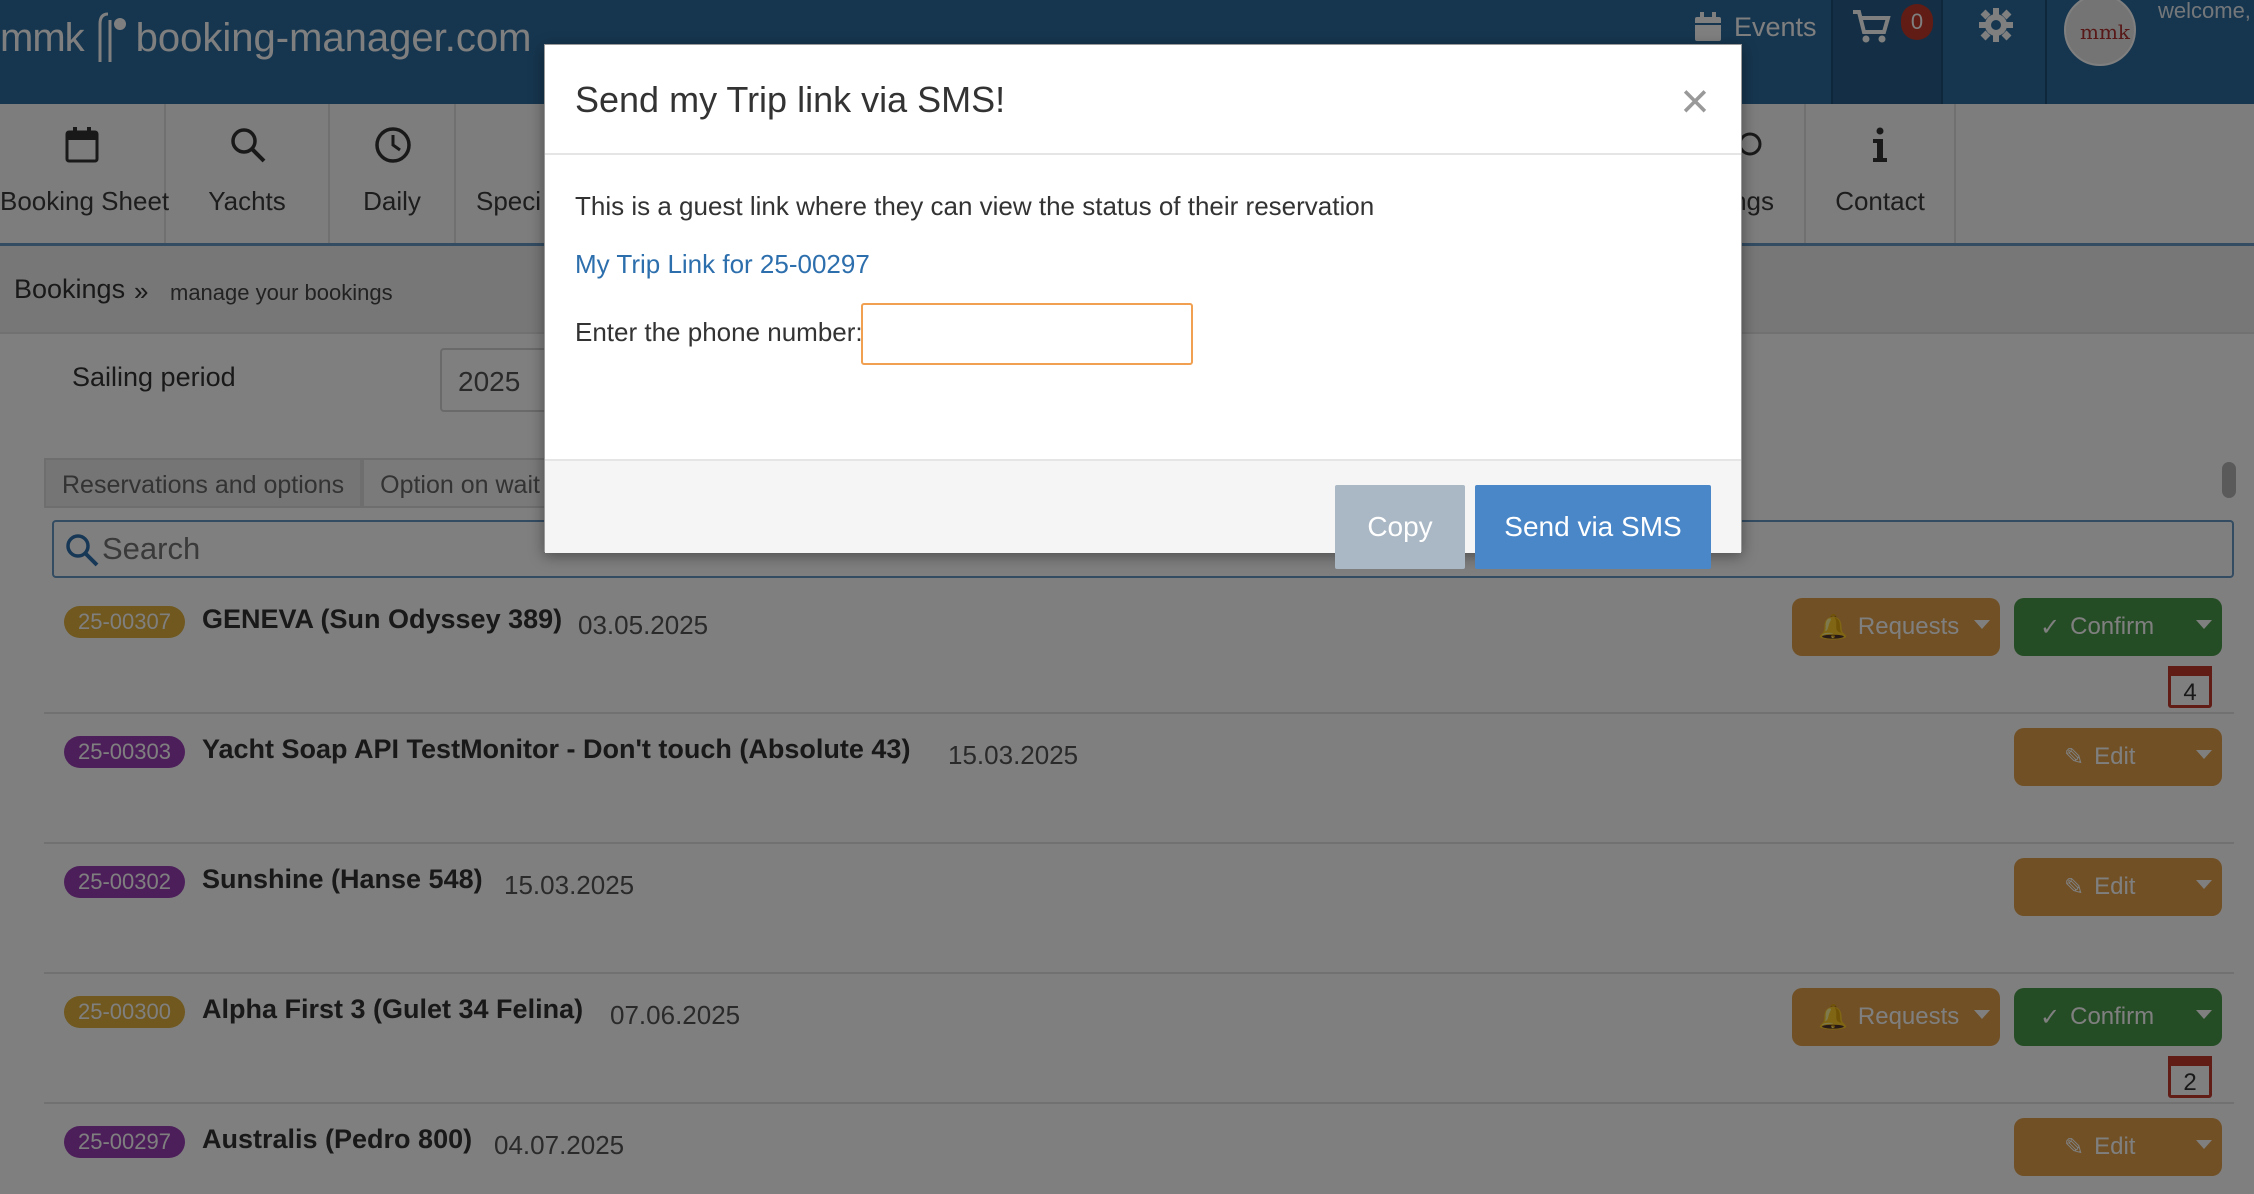  I want to click on phone-number-input, so click(1027, 334).